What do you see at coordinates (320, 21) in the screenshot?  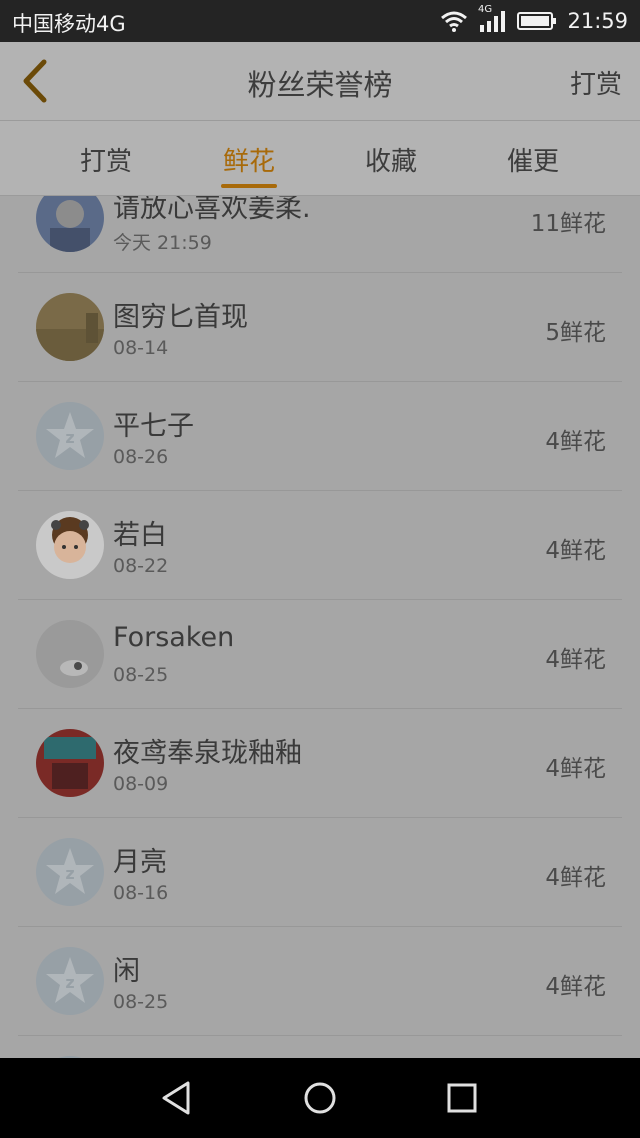 I see `status-bar: 中国移动4G 4G 21:59` at bounding box center [320, 21].